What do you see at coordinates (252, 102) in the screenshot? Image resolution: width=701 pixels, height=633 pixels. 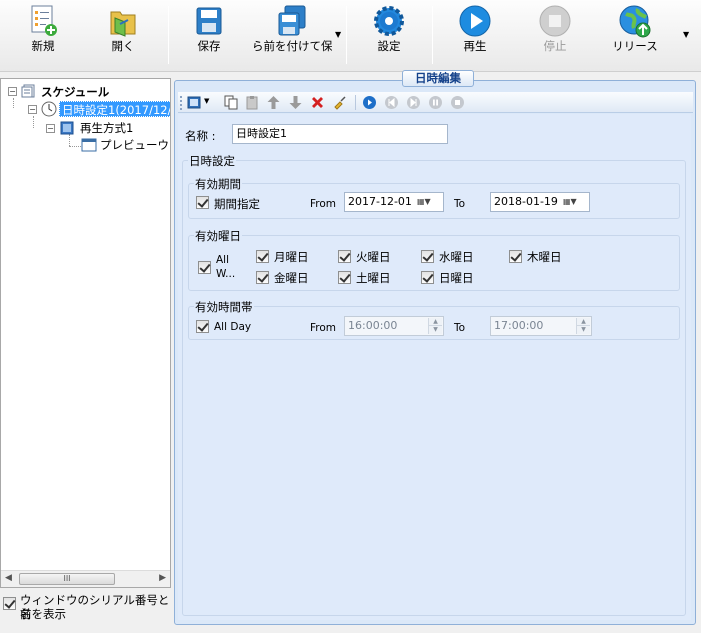 I see `paste-icon` at bounding box center [252, 102].